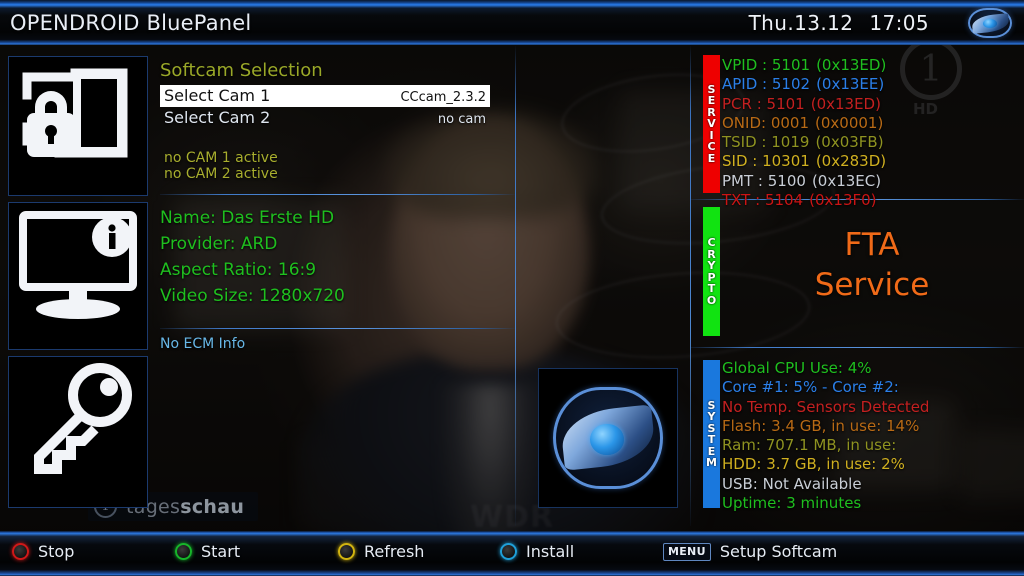  What do you see at coordinates (778, 551) in the screenshot?
I see `setup-softcam-button-label: Setup Softcam` at bounding box center [778, 551].